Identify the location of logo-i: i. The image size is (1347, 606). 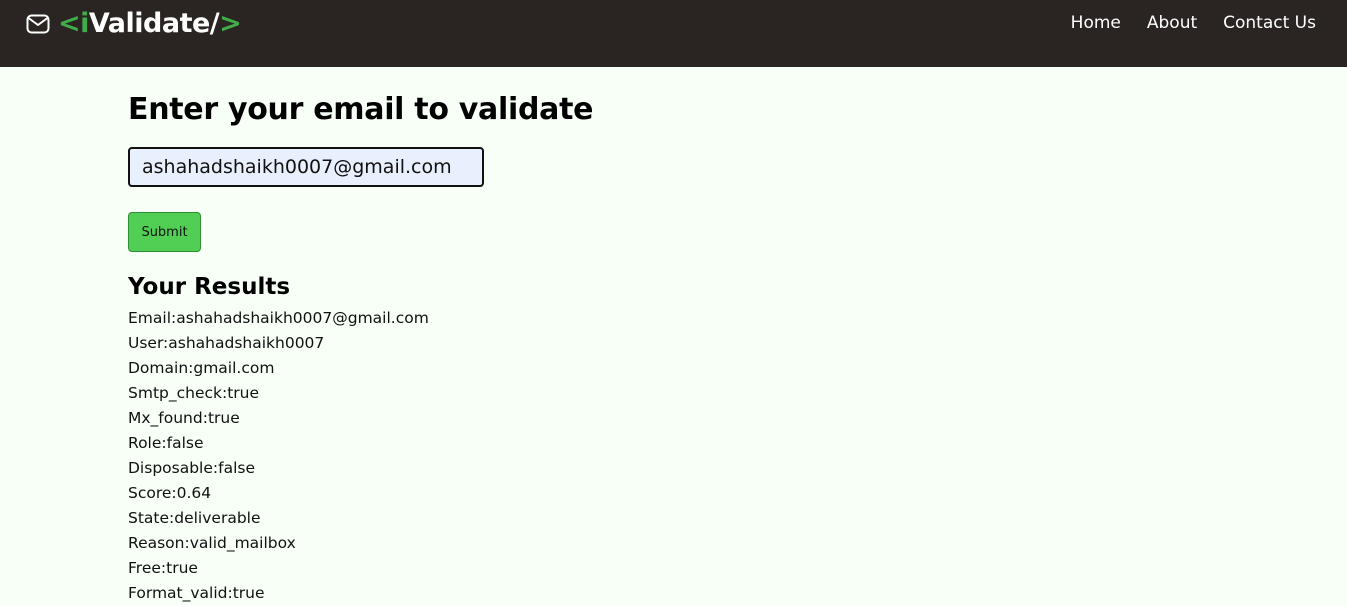
(84, 23).